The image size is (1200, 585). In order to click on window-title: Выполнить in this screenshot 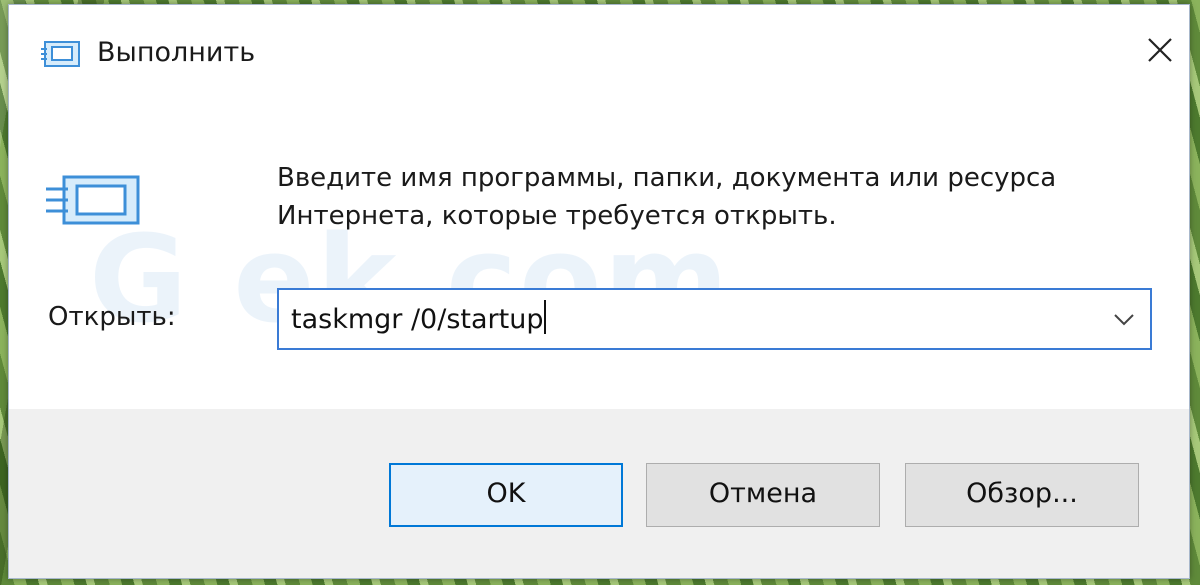, I will do `click(176, 52)`.